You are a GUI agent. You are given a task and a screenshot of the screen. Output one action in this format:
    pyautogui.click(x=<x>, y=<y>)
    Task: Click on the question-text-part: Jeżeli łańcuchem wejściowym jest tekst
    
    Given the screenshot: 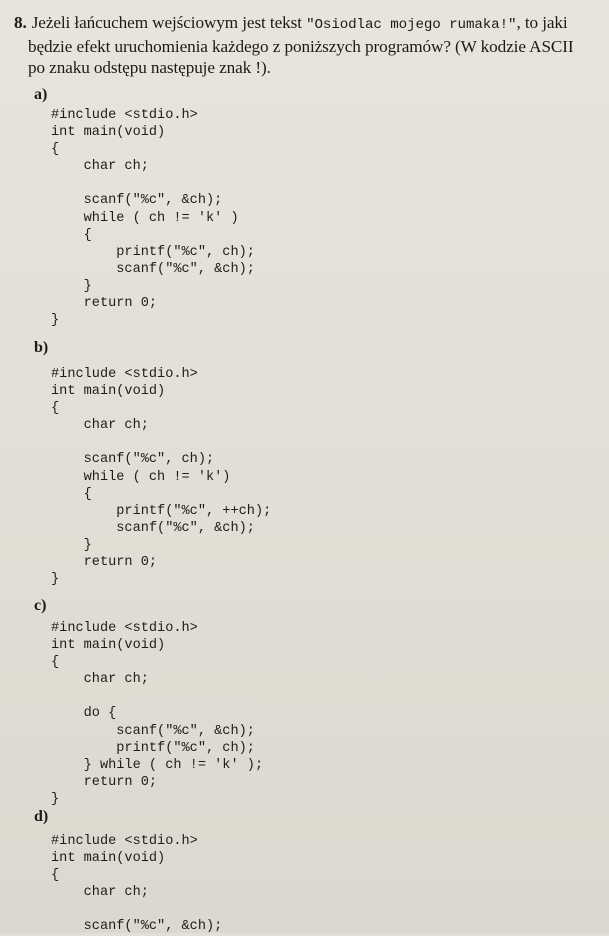 What is the action you would take?
    pyautogui.click(x=166, y=22)
    